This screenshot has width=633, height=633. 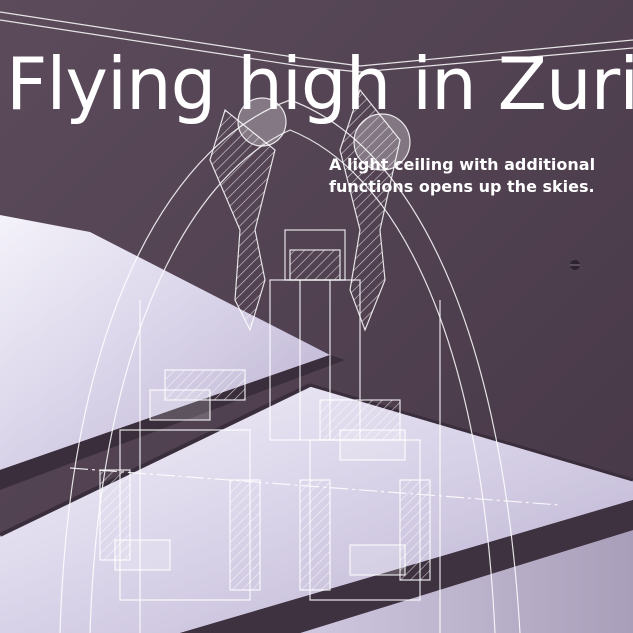 What do you see at coordinates (462, 164) in the screenshot?
I see `subheadline-line-1: A light ceiling with additional` at bounding box center [462, 164].